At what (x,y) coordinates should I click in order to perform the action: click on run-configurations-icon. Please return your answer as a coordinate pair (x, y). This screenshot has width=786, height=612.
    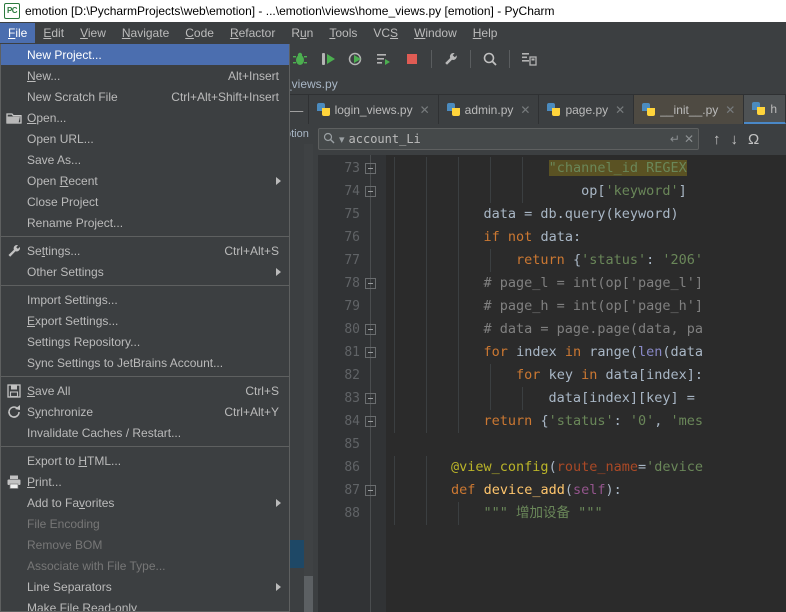
    Looking at the image, I should click on (384, 59).